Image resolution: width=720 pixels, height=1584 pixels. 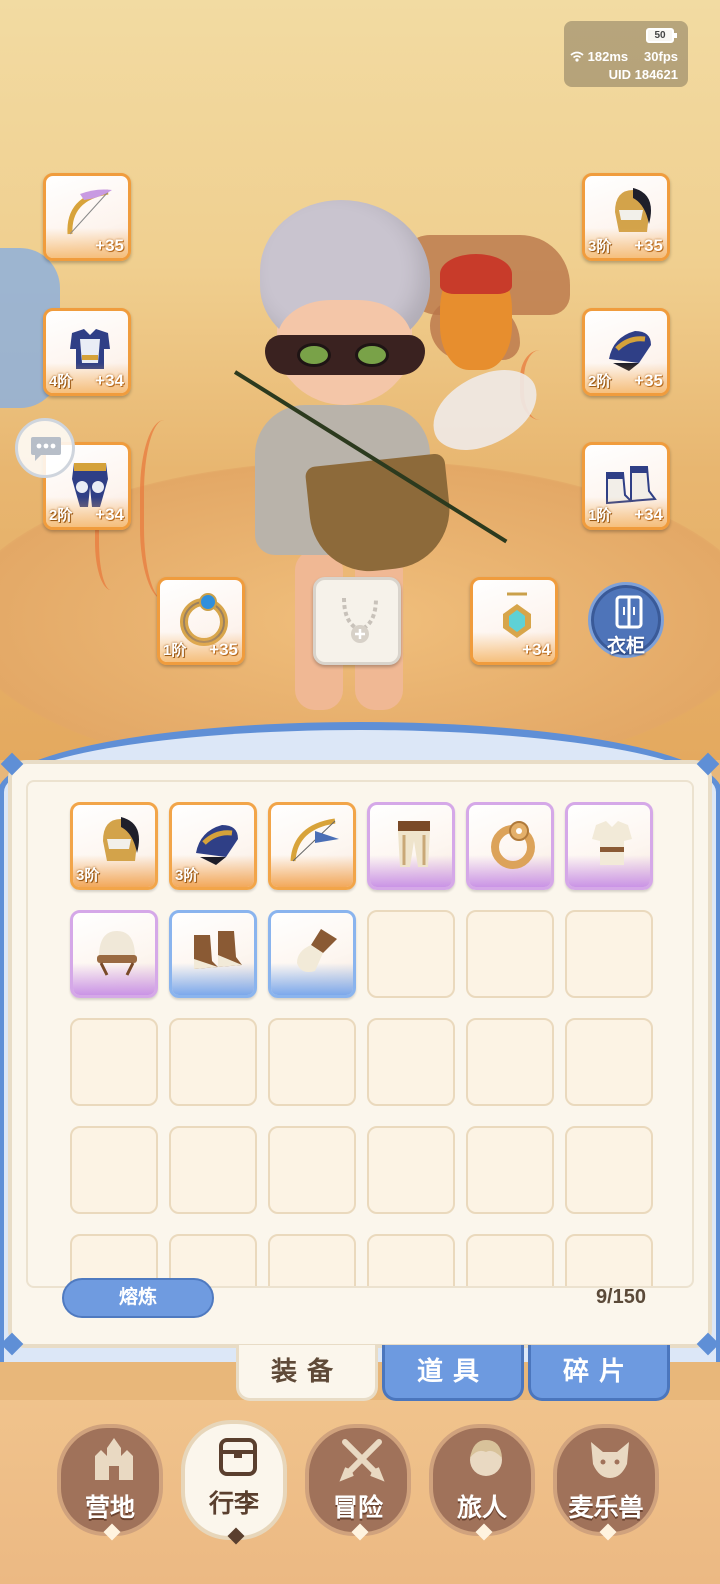 I want to click on chat-button, so click(x=45, y=448).